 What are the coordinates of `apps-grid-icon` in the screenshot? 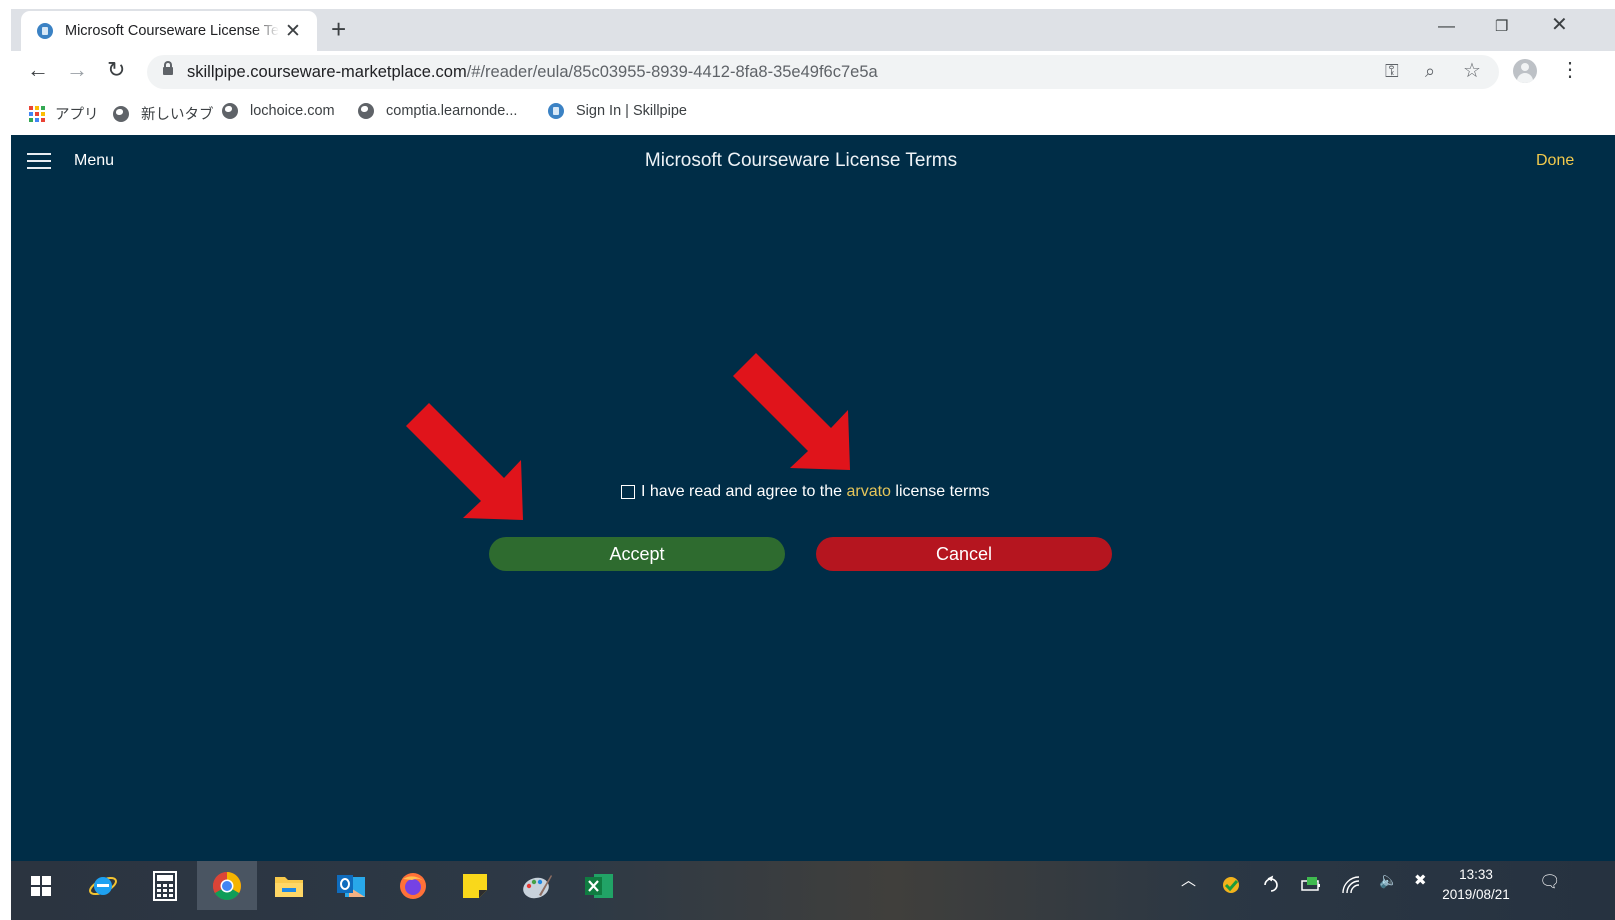 It's located at (37, 113).